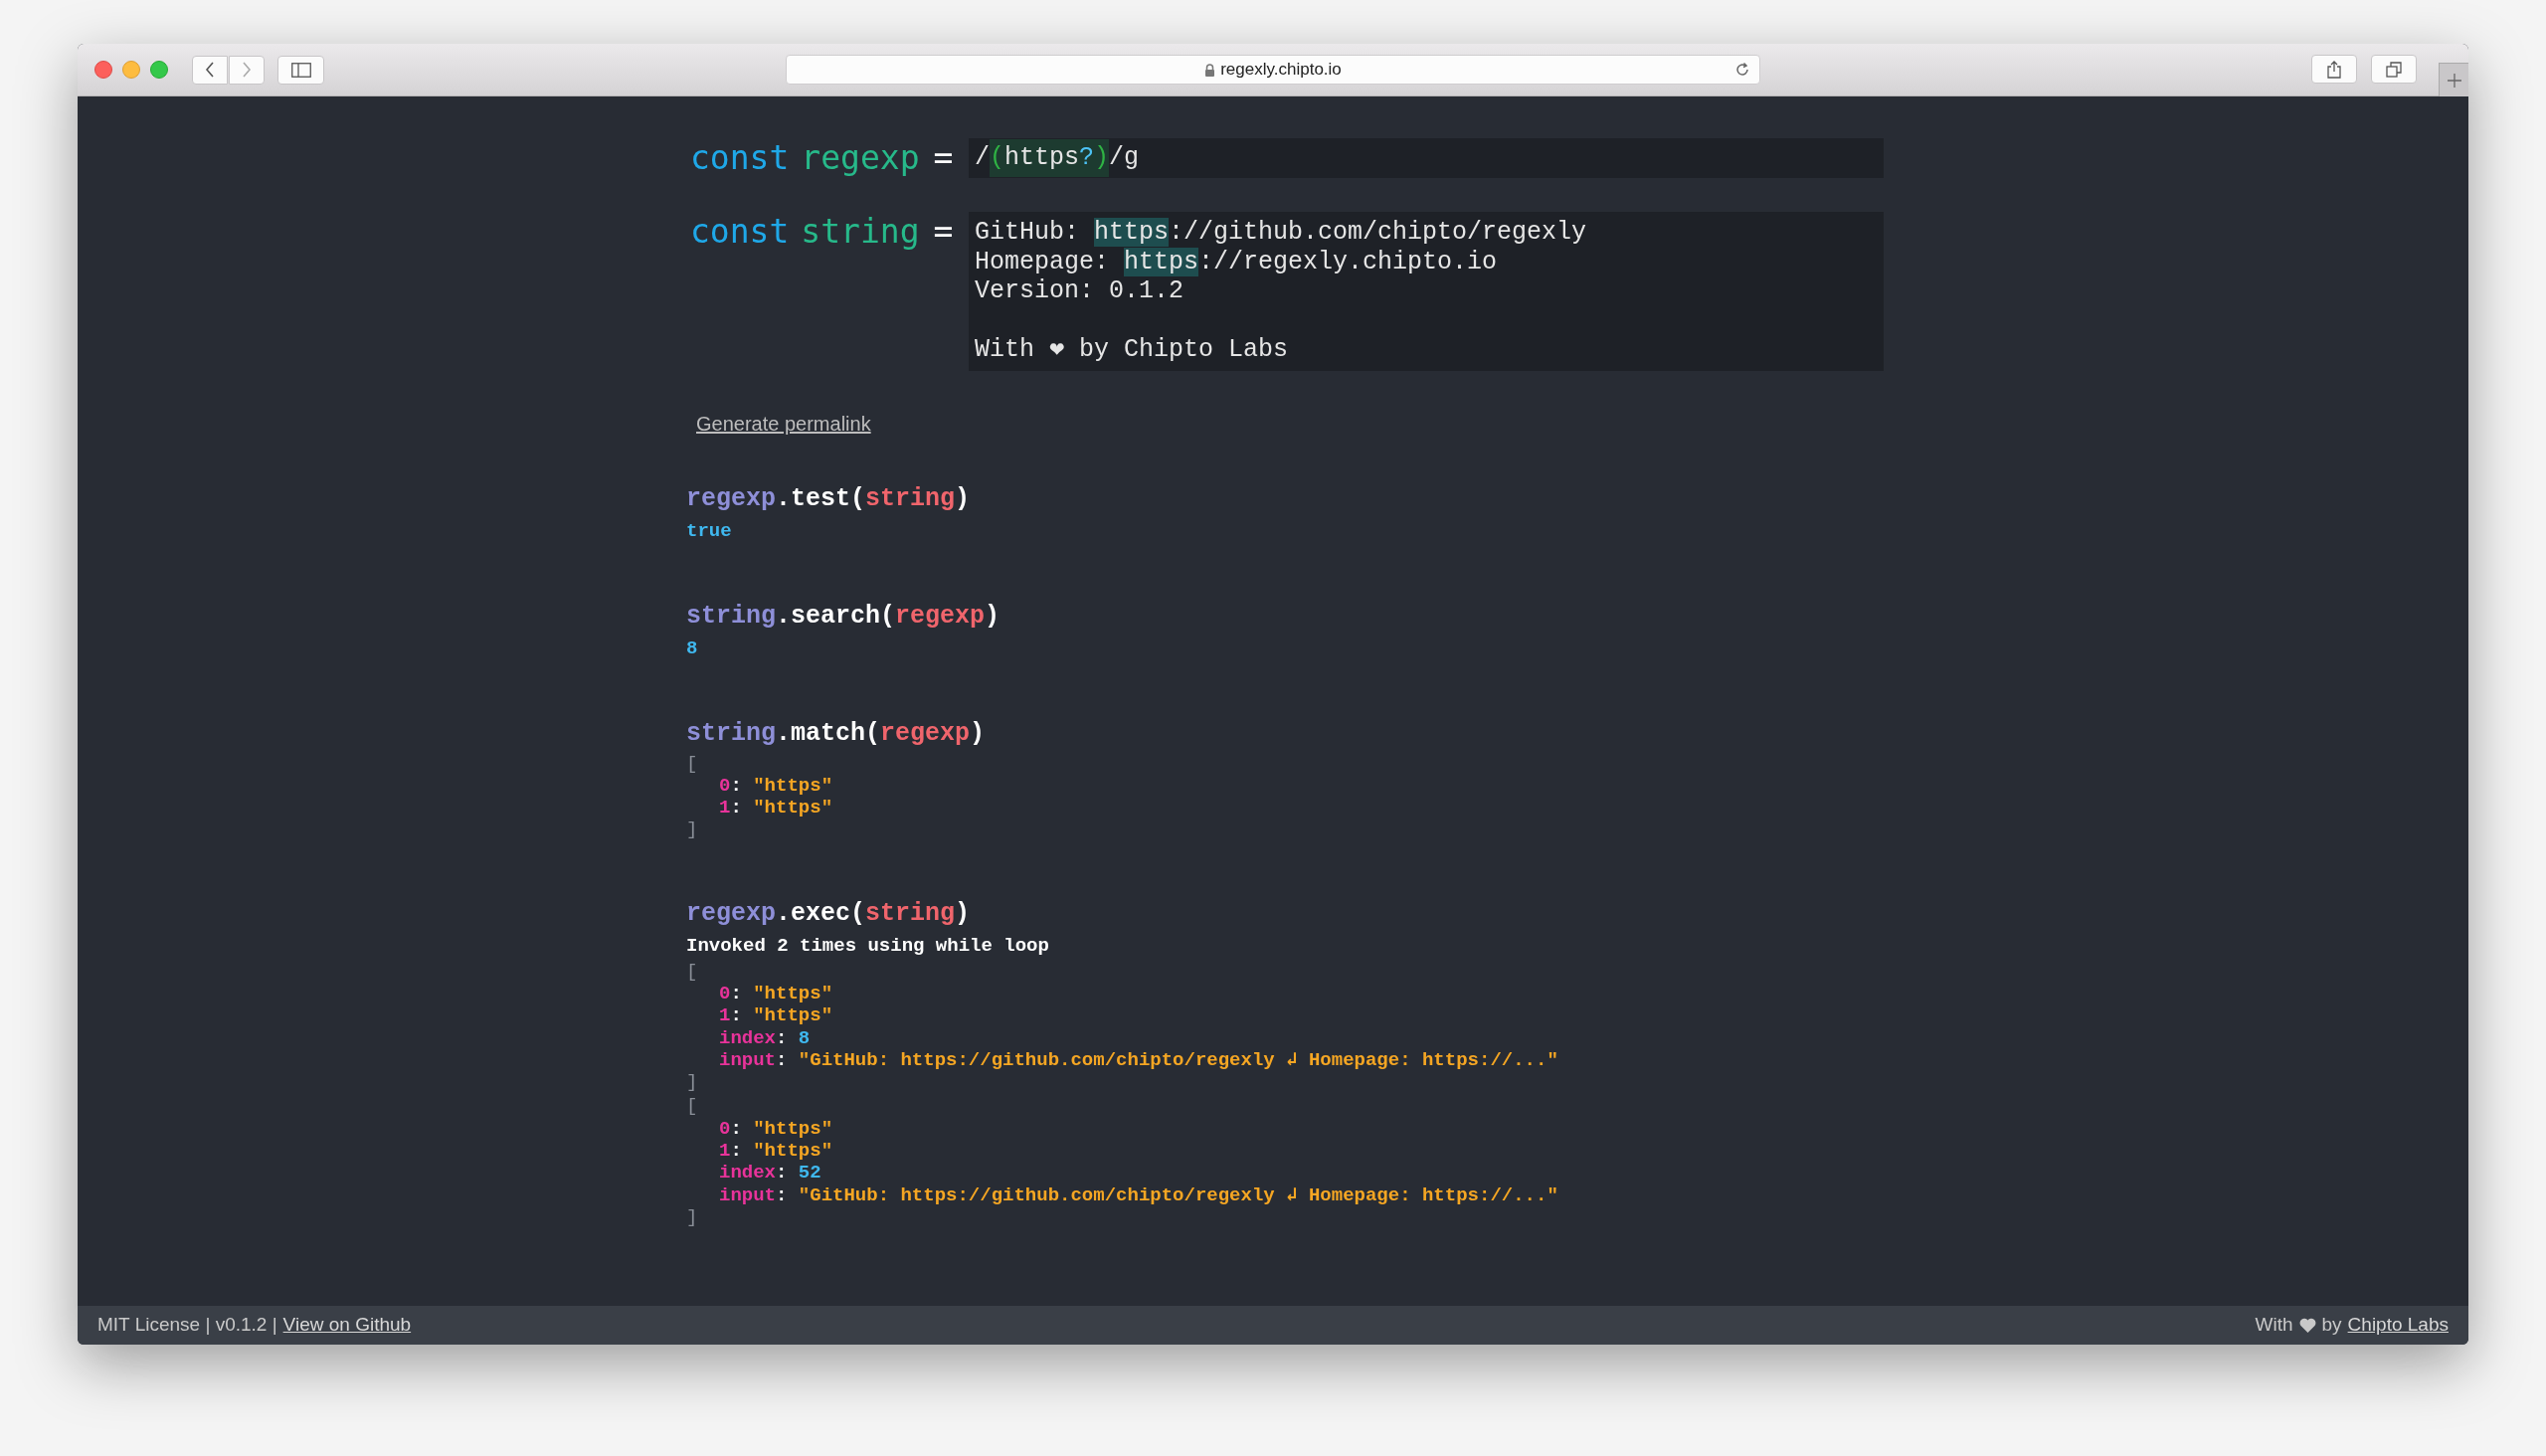  I want to click on tabs-icon, so click(2394, 69).